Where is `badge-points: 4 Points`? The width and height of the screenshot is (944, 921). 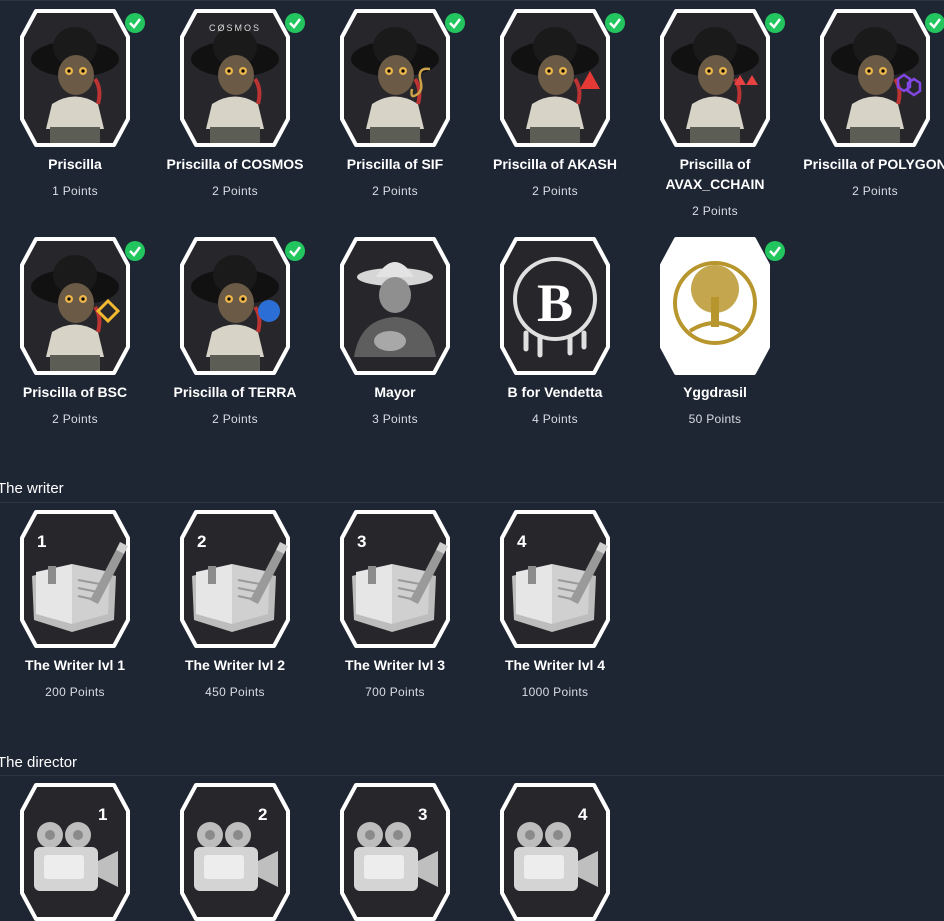 badge-points: 4 Points is located at coordinates (555, 419).